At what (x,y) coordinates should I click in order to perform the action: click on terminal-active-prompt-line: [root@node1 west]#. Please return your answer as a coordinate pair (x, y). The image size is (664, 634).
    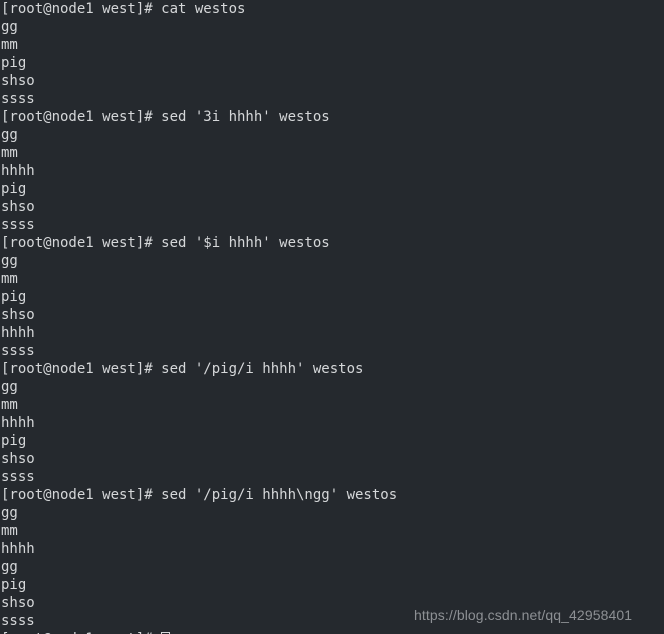
    Looking at the image, I should click on (332, 632).